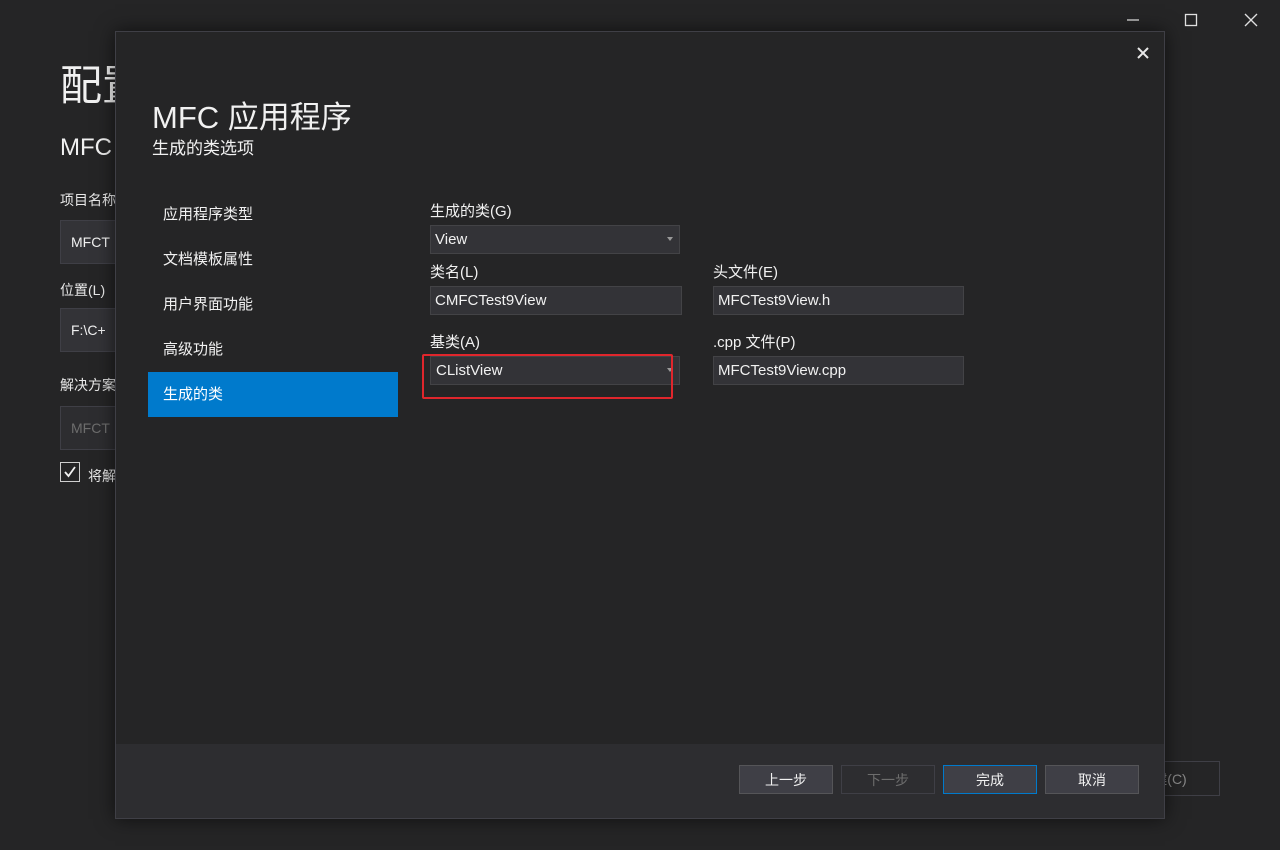 This screenshot has width=1280, height=850. What do you see at coordinates (555, 239) in the screenshot?
I see `generated-class-dropdown: View` at bounding box center [555, 239].